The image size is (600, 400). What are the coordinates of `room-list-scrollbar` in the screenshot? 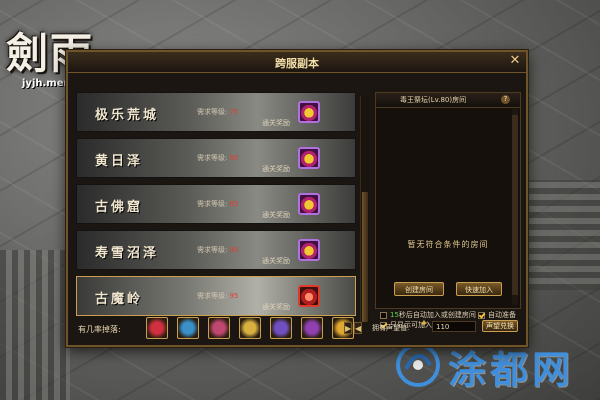 It's located at (515, 207).